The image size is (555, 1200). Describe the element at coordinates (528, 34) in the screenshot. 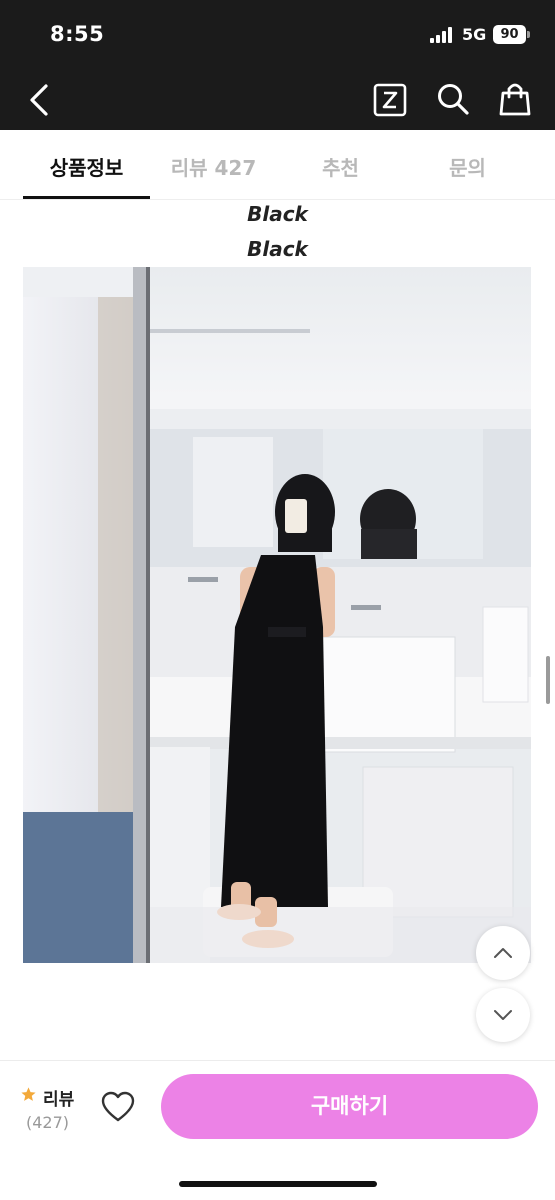

I see `battery-tip` at that location.